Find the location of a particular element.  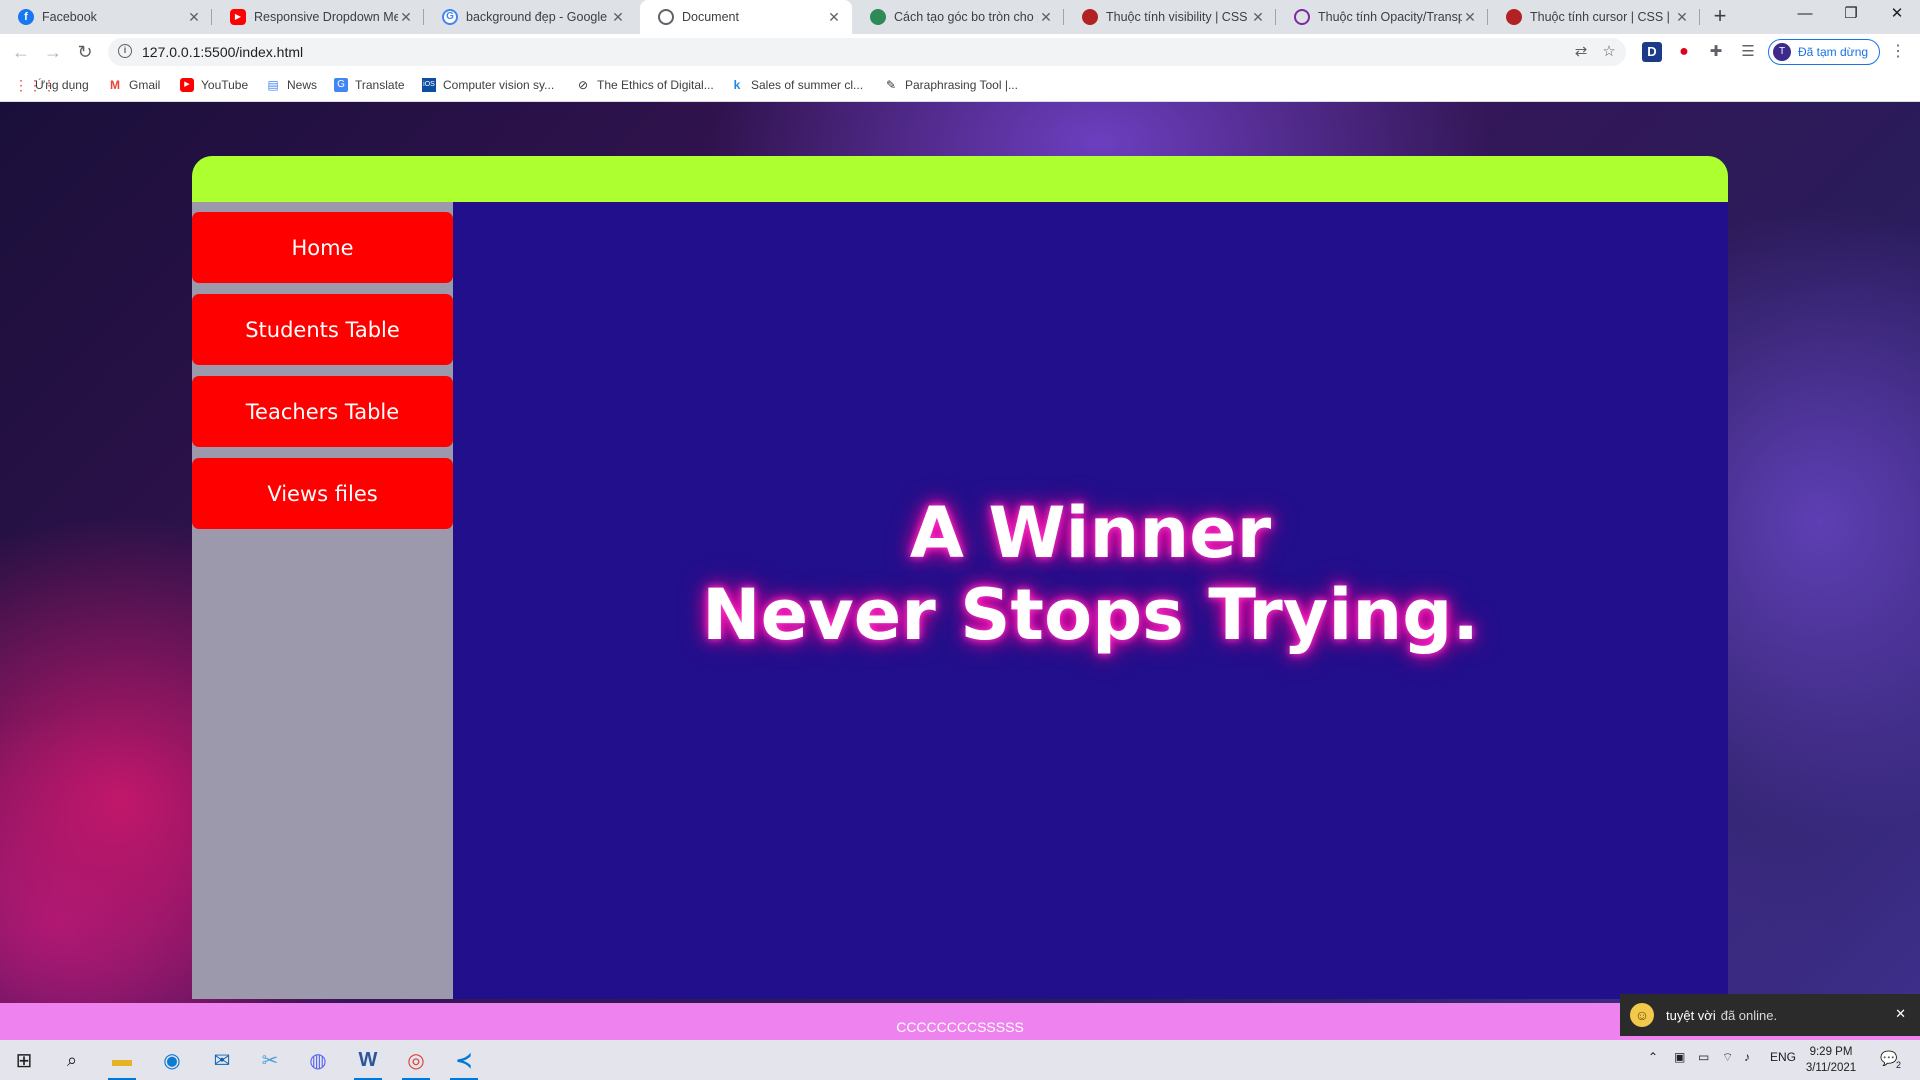

tab-title: Thuộc tính cursor | CSS | Ho is located at coordinates (1602, 17).